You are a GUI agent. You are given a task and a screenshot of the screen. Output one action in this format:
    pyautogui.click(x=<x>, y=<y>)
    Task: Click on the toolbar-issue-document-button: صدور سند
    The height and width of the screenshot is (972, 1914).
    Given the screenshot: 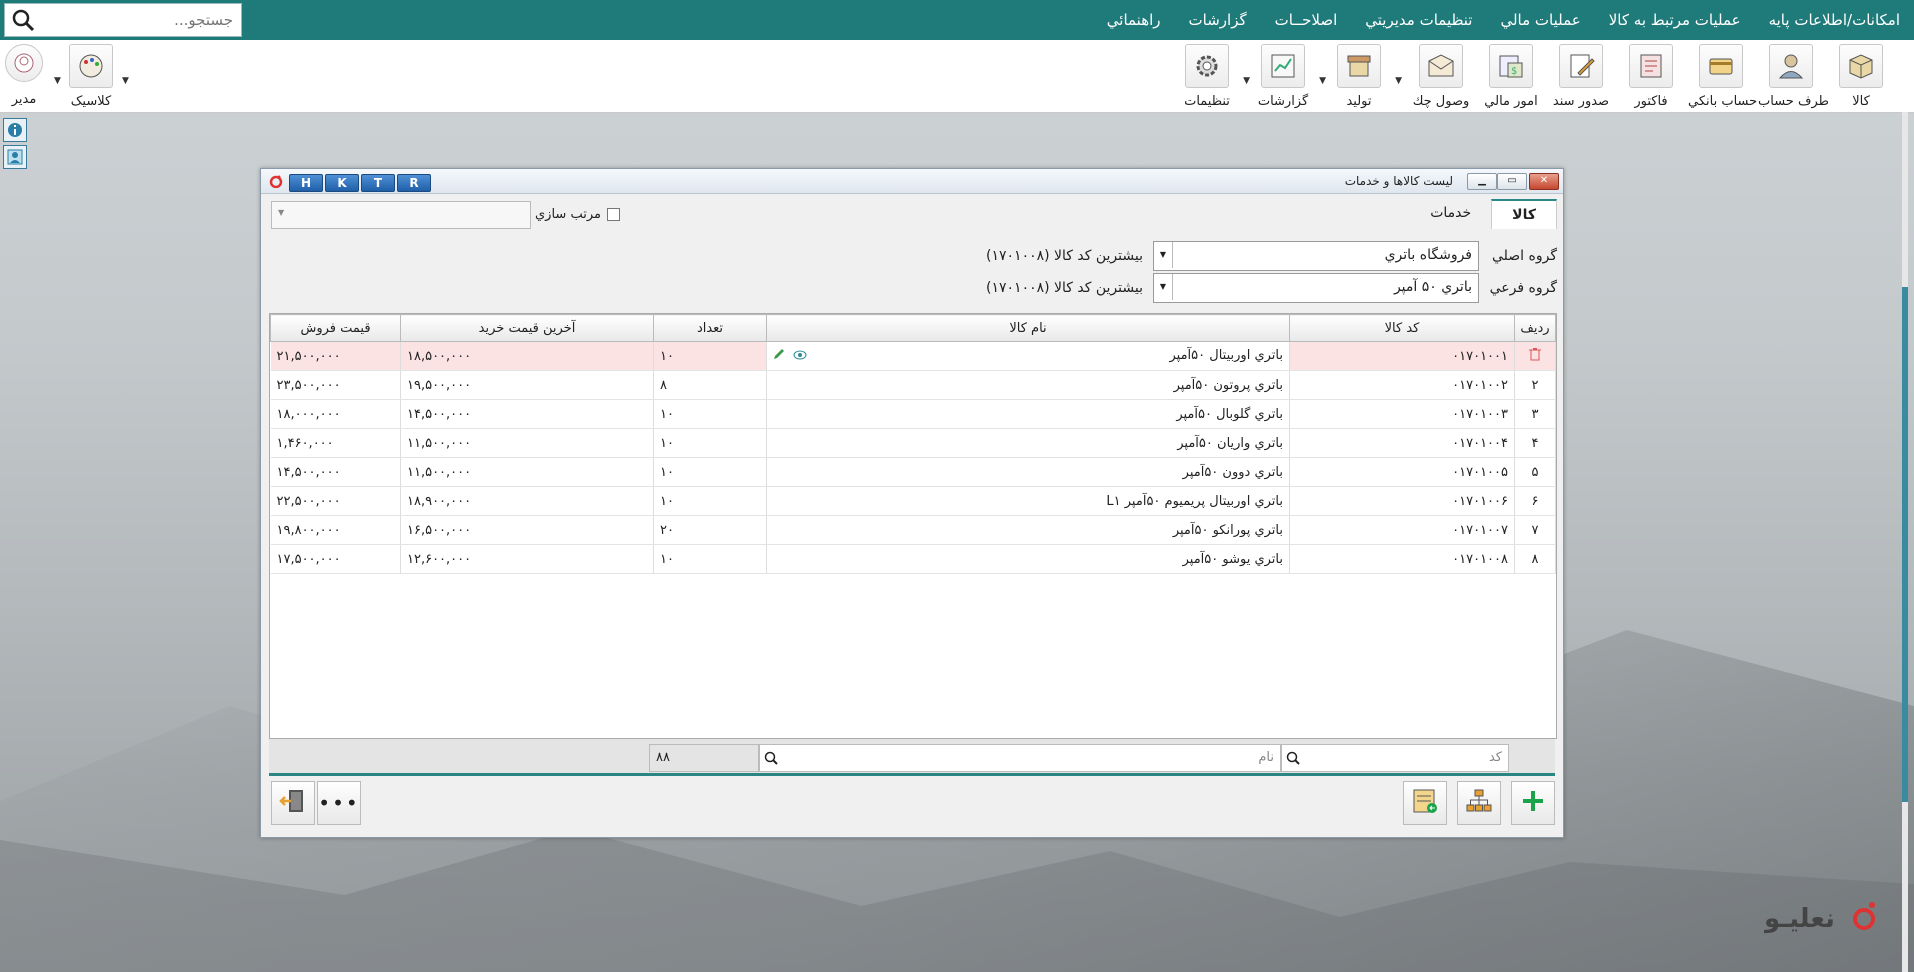 What is the action you would take?
    pyautogui.click(x=1581, y=76)
    